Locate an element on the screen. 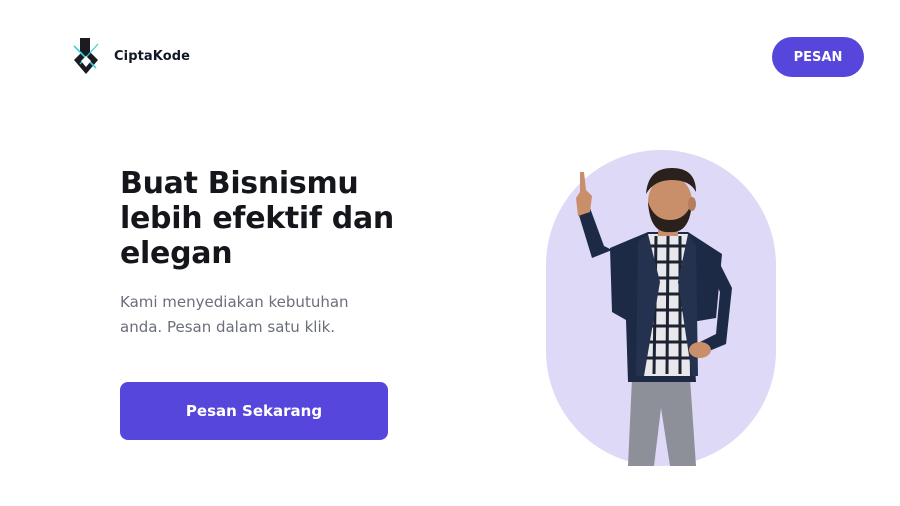 The height and width of the screenshot is (506, 900). order-now-button: Pesan Sekarang is located at coordinates (254, 411).